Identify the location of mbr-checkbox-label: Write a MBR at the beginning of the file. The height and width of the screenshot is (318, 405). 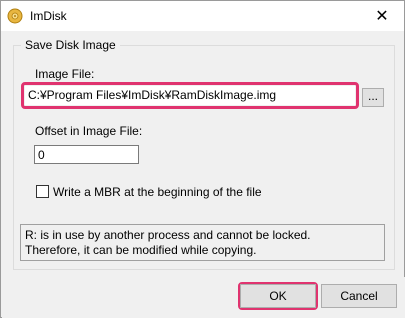
(157, 192).